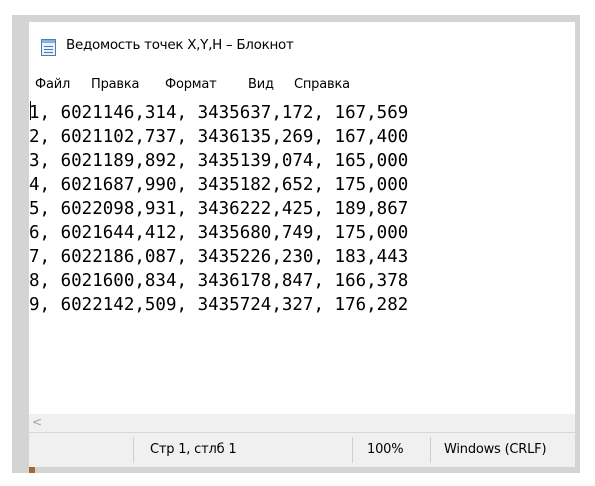 The image size is (595, 486). Describe the element at coordinates (30, 110) in the screenshot. I see `text-caret` at that location.